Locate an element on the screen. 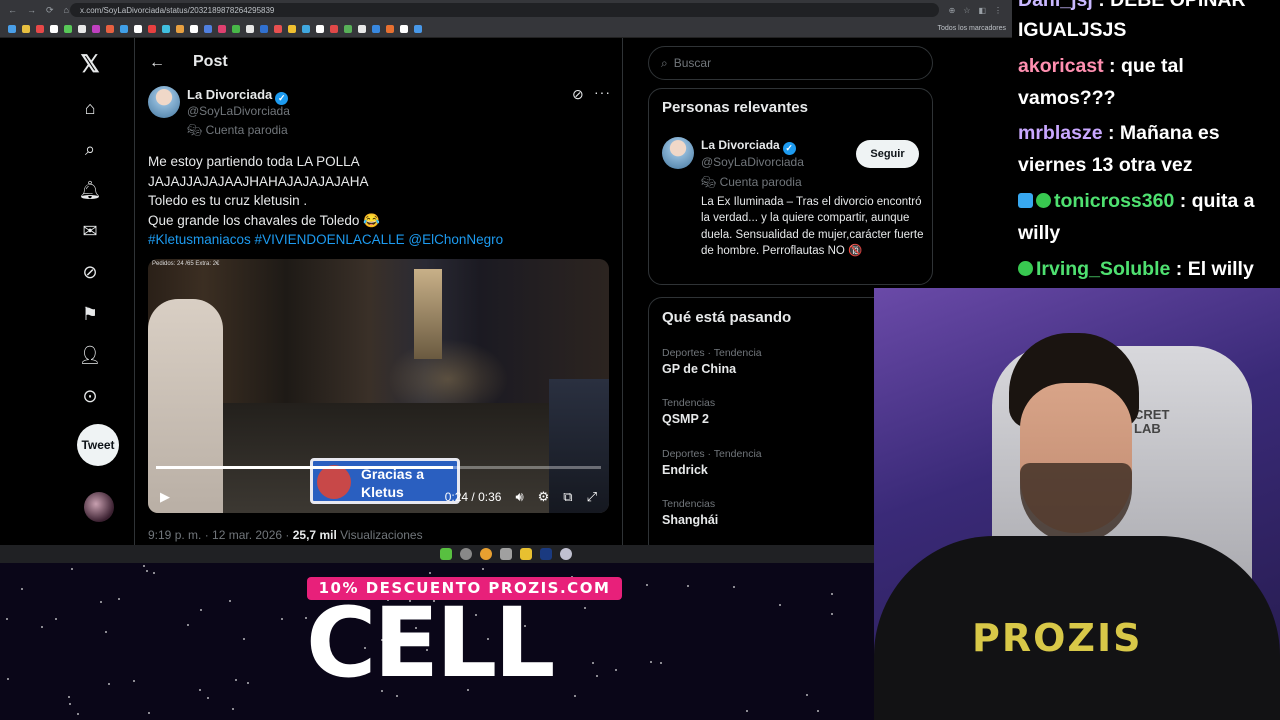 Image resolution: width=1280 pixels, height=720 pixels. verified-badge-icon: ✓ is located at coordinates (789, 148).